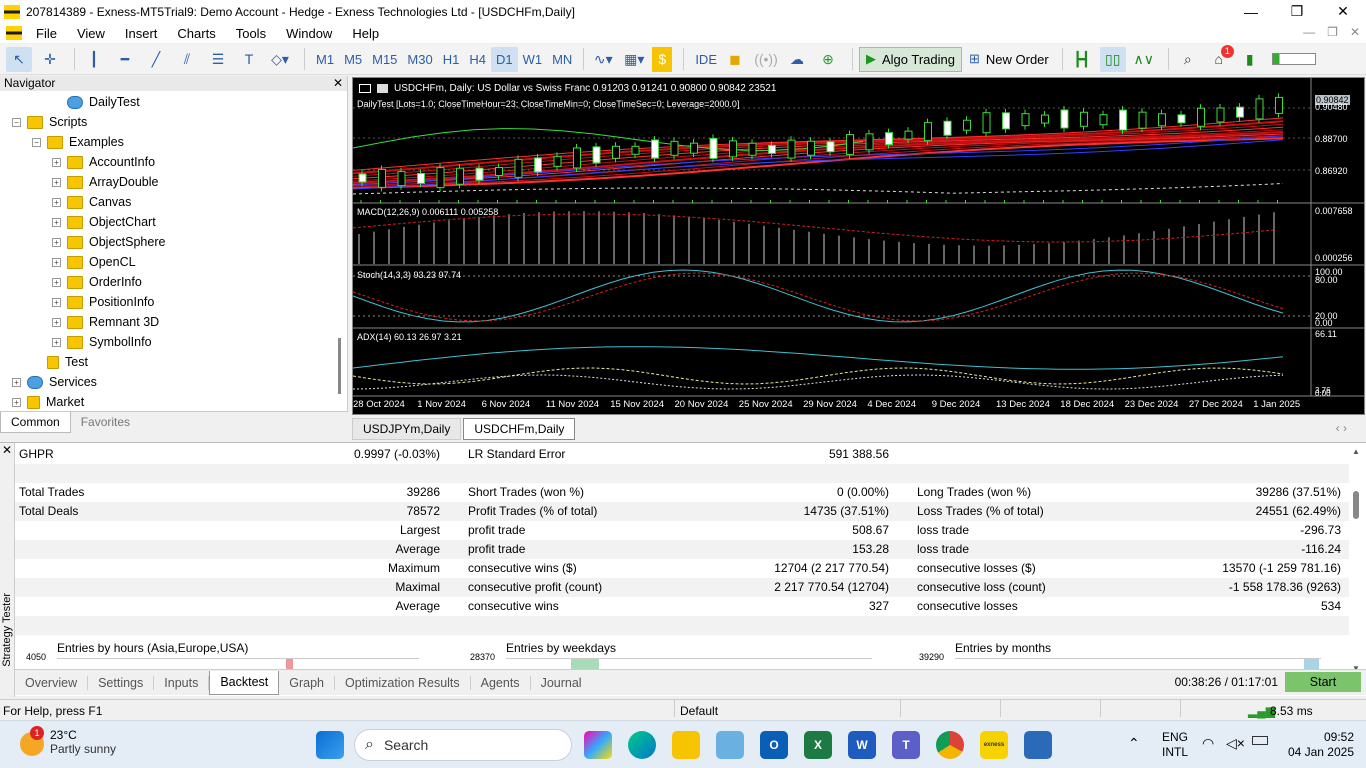 This screenshot has height=768, width=1366. I want to click on nav-item-remnant-3d: + Remnant 3D, so click(105, 322).